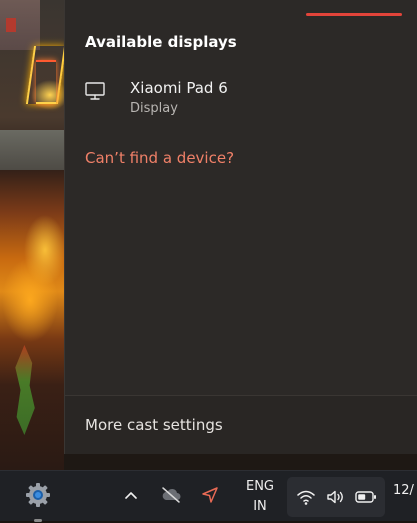 The width and height of the screenshot is (417, 523). I want to click on available-displays-heading: Available displays, so click(161, 42).